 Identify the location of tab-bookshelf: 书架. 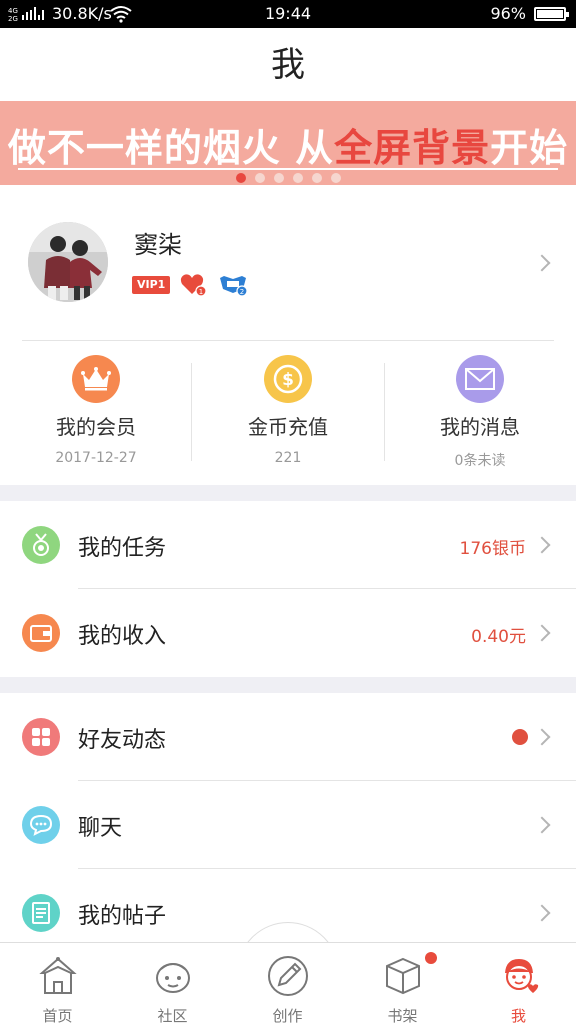
(402, 989).